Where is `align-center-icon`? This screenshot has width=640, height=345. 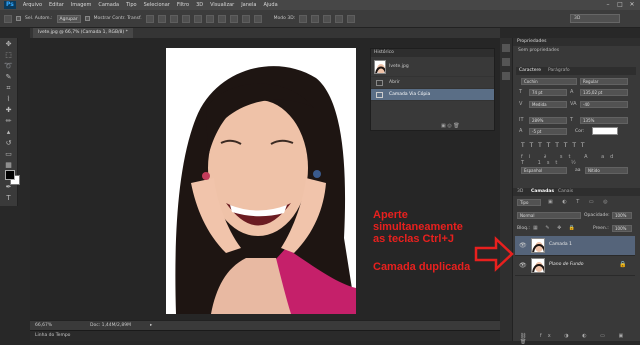 align-center-icon is located at coordinates (197, 18).